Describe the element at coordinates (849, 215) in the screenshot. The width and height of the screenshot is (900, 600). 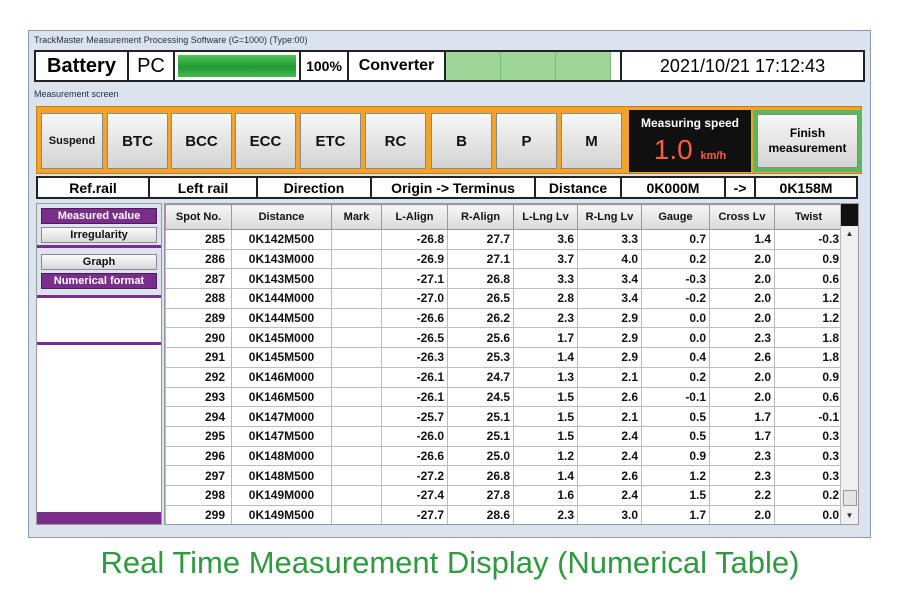
I see `scrollbar-header` at that location.